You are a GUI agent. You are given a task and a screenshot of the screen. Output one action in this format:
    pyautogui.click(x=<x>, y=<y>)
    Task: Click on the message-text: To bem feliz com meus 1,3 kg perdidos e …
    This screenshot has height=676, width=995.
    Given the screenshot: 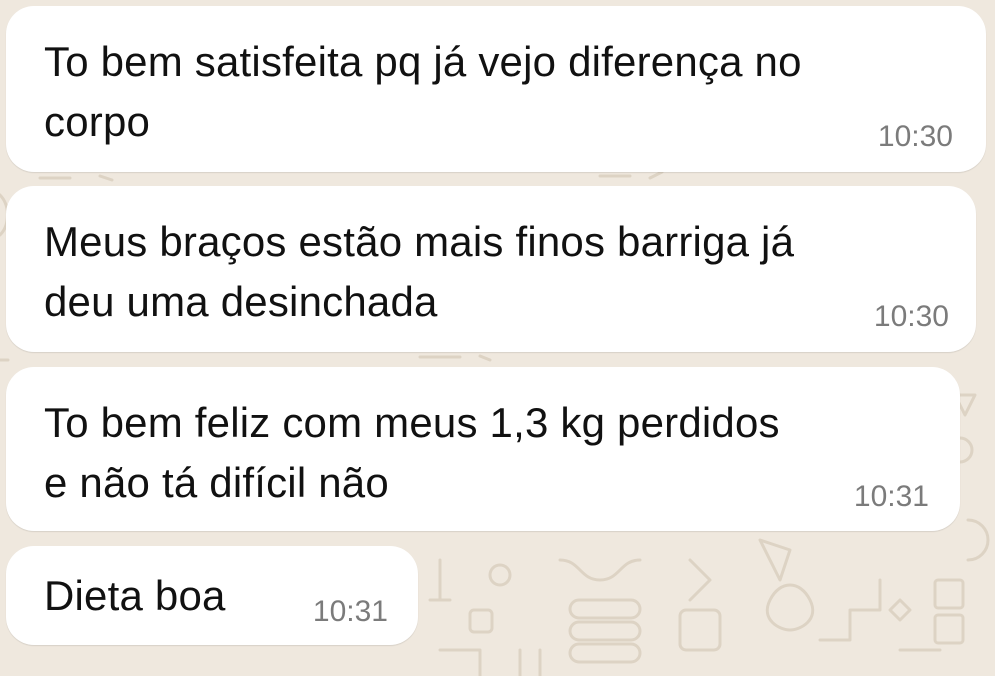 What is the action you would take?
    pyautogui.click(x=412, y=452)
    